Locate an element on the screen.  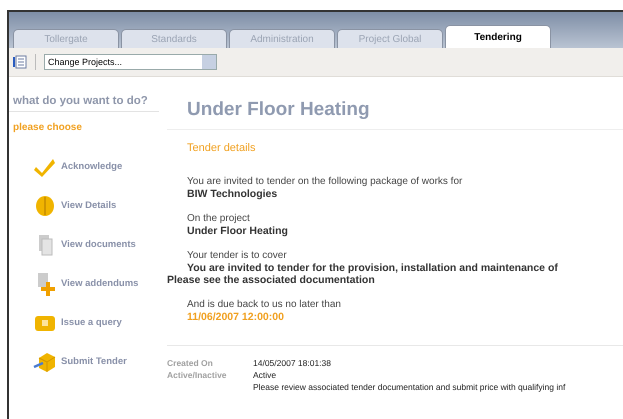
page-title: Under Floor Heating is located at coordinates (279, 110).